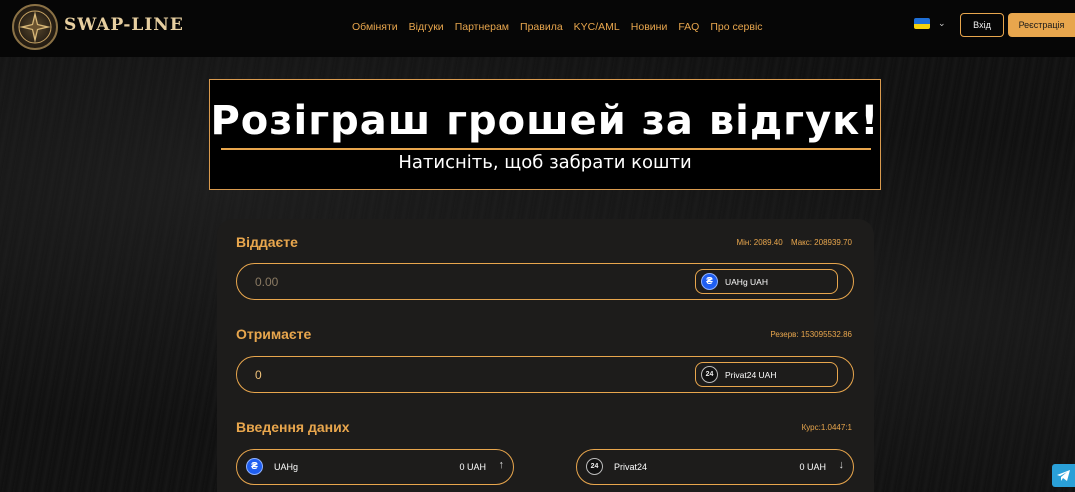  I want to click on arrow-up-icon: ↑, so click(501, 465).